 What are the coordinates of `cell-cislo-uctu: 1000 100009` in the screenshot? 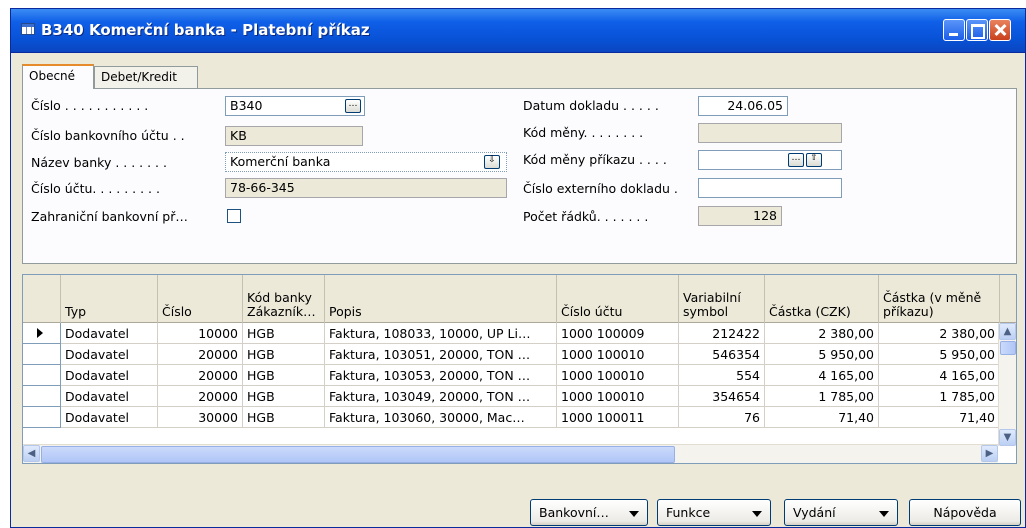 It's located at (618, 333).